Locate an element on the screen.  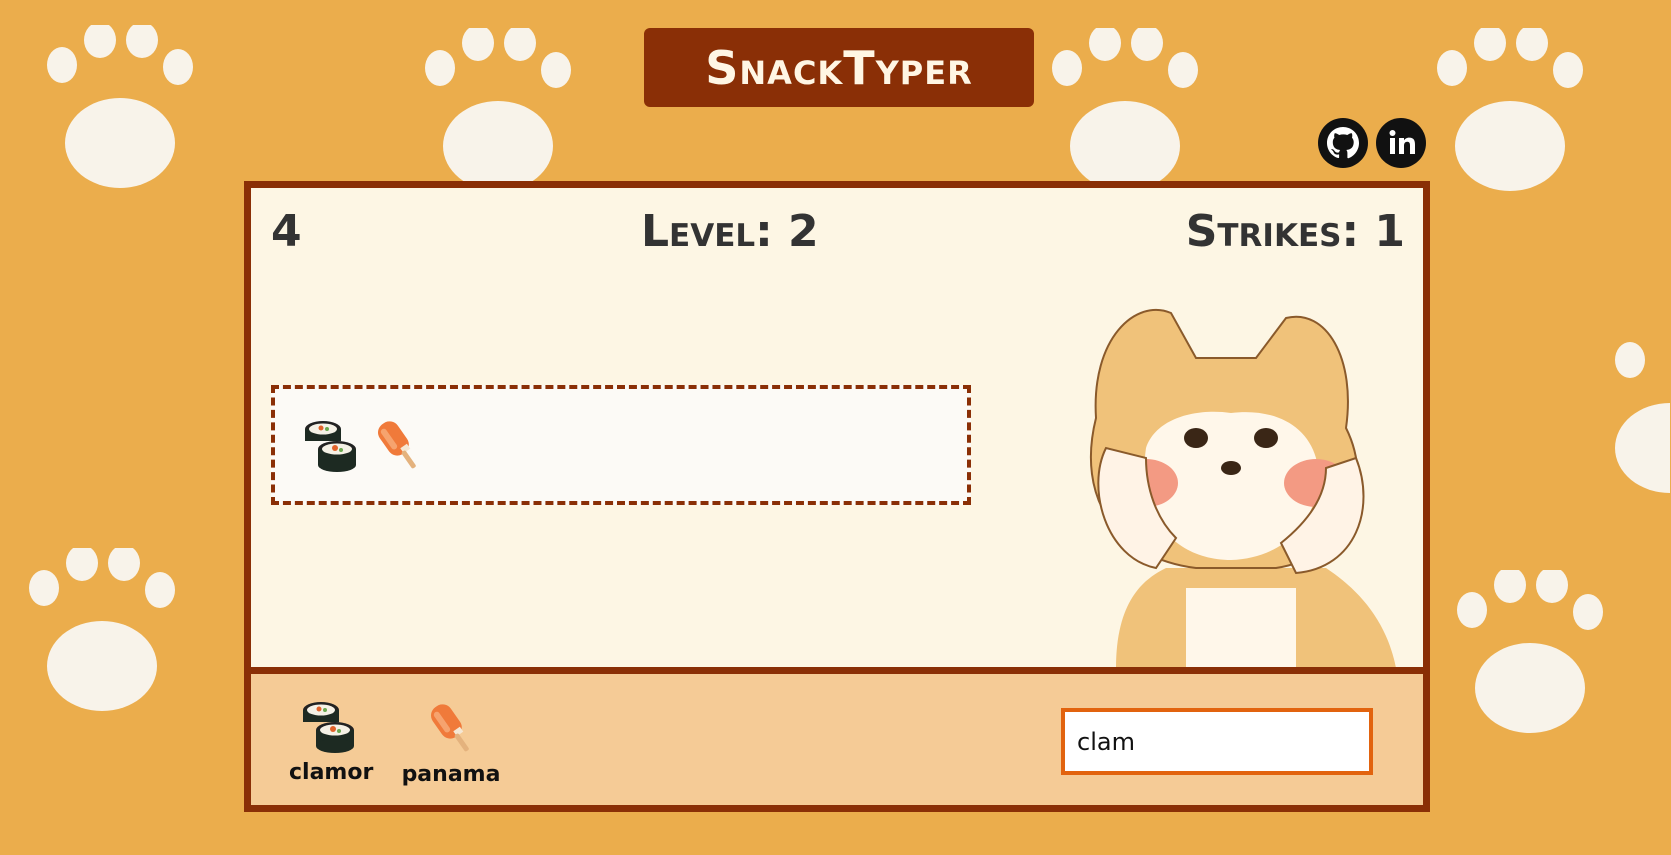
word-item: panama is located at coordinates (451, 742).